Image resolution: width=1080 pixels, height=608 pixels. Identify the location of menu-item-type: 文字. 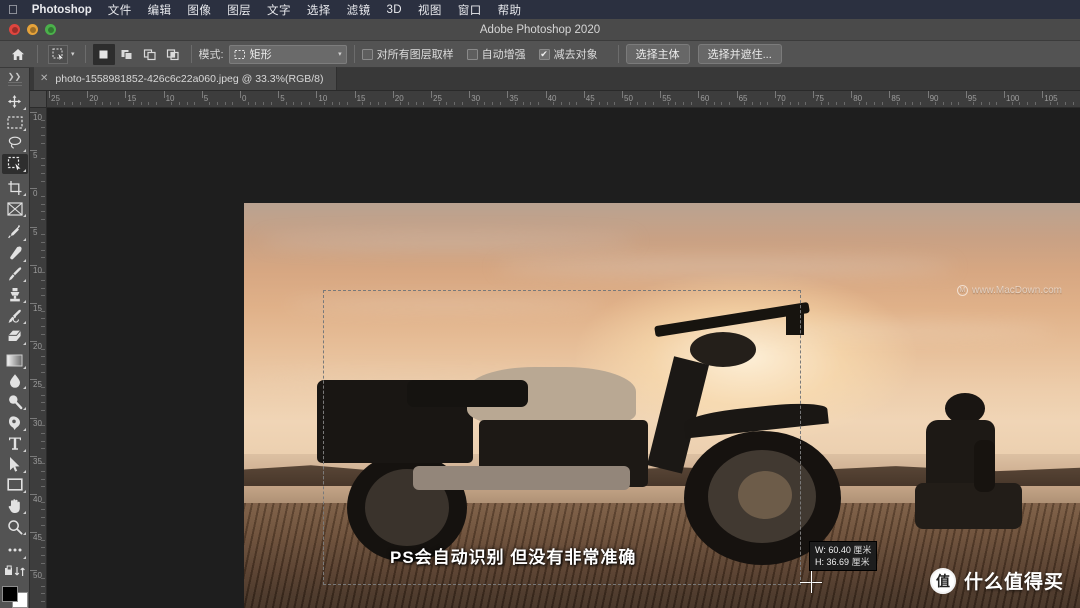
(279, 10).